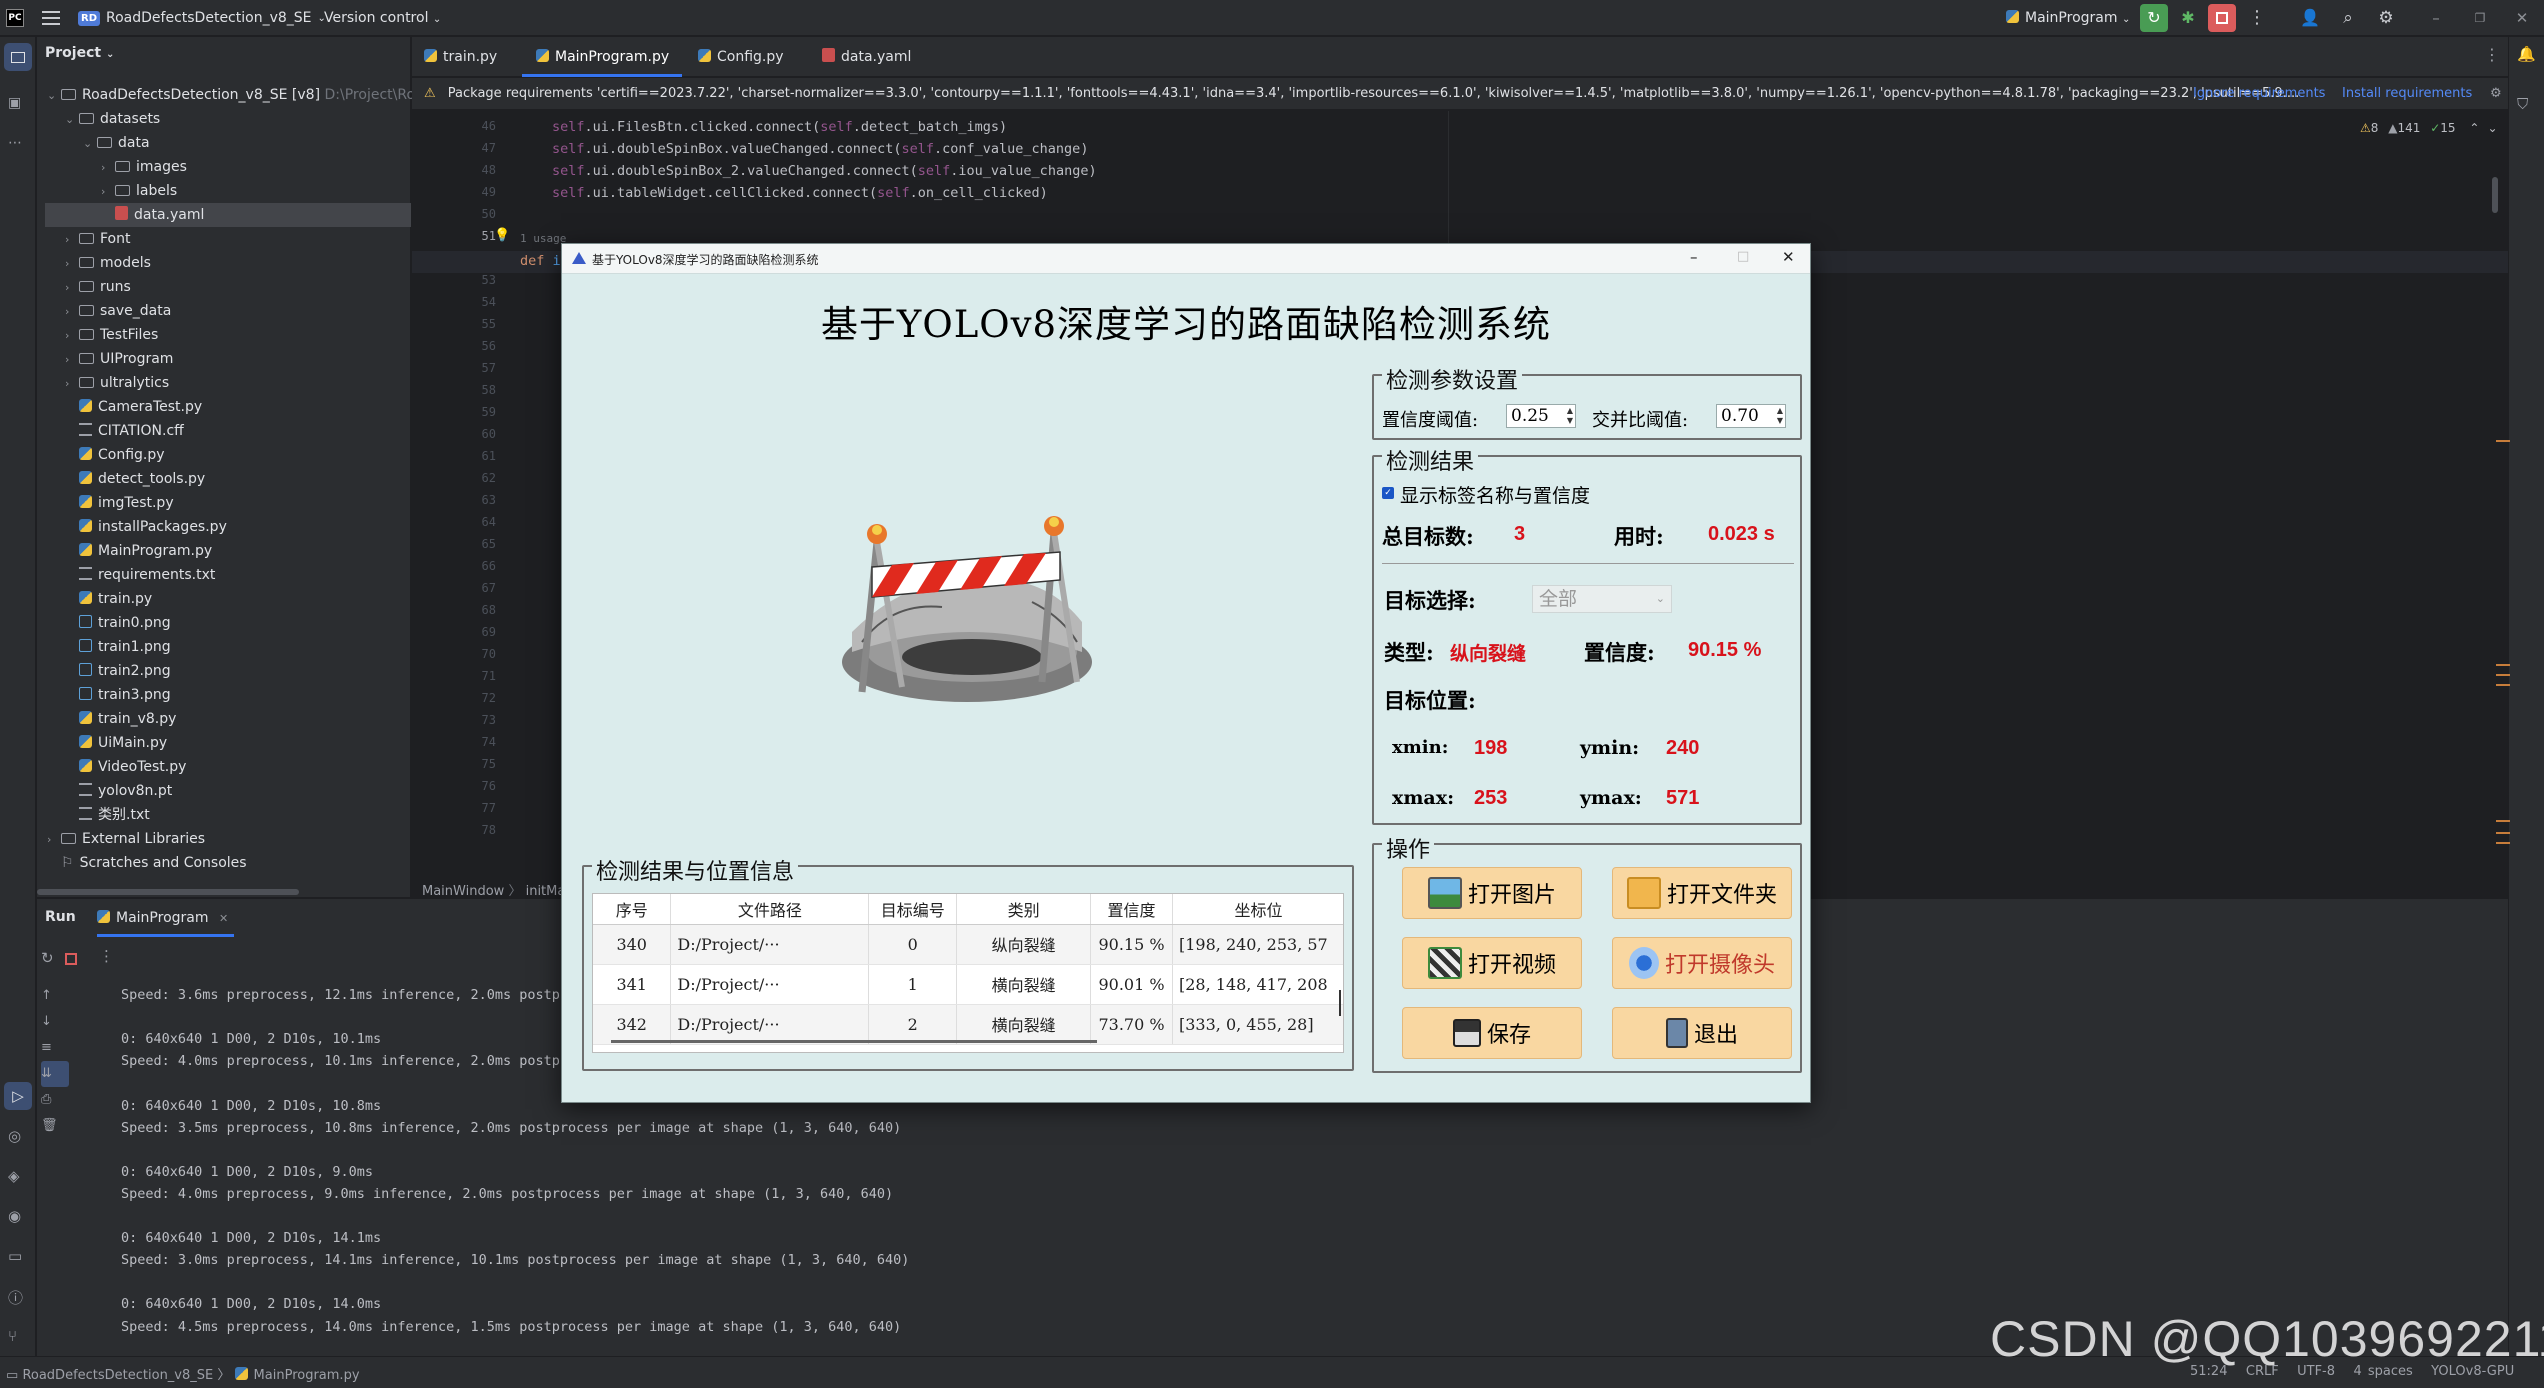  Describe the element at coordinates (2188, 18) in the screenshot. I see `debug-icon: ✱` at that location.